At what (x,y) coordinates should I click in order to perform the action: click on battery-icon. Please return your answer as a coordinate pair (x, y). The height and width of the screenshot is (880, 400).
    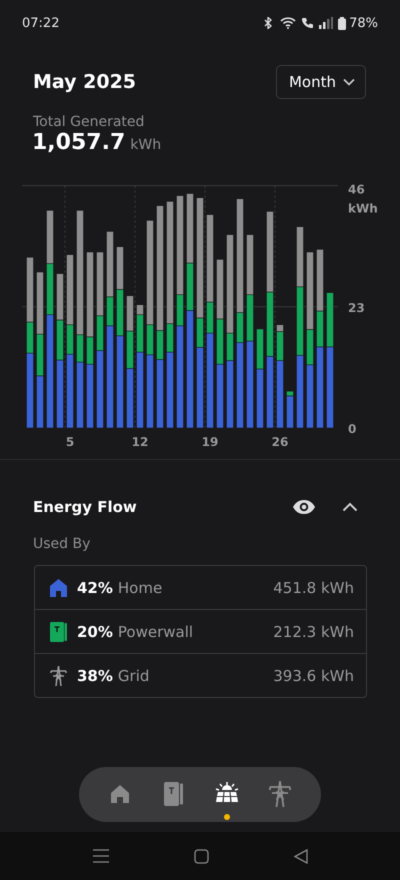
    Looking at the image, I should click on (342, 23).